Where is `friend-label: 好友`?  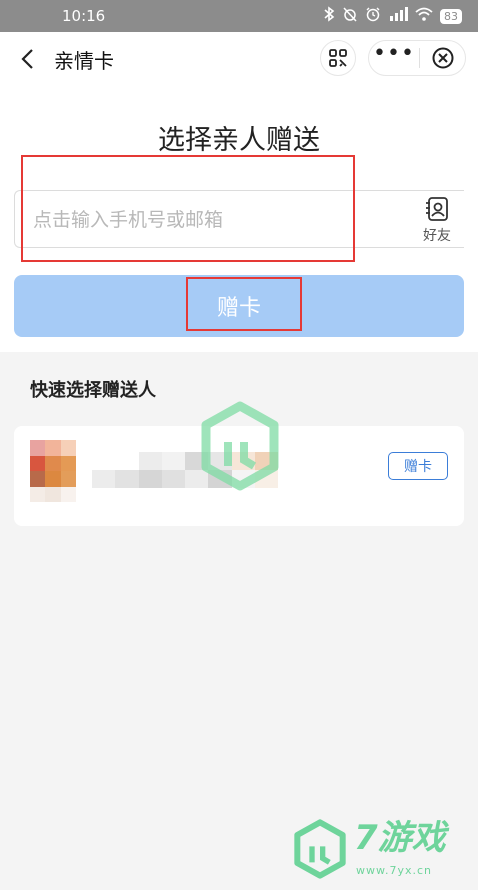
friend-label: 好友 is located at coordinates (437, 236).